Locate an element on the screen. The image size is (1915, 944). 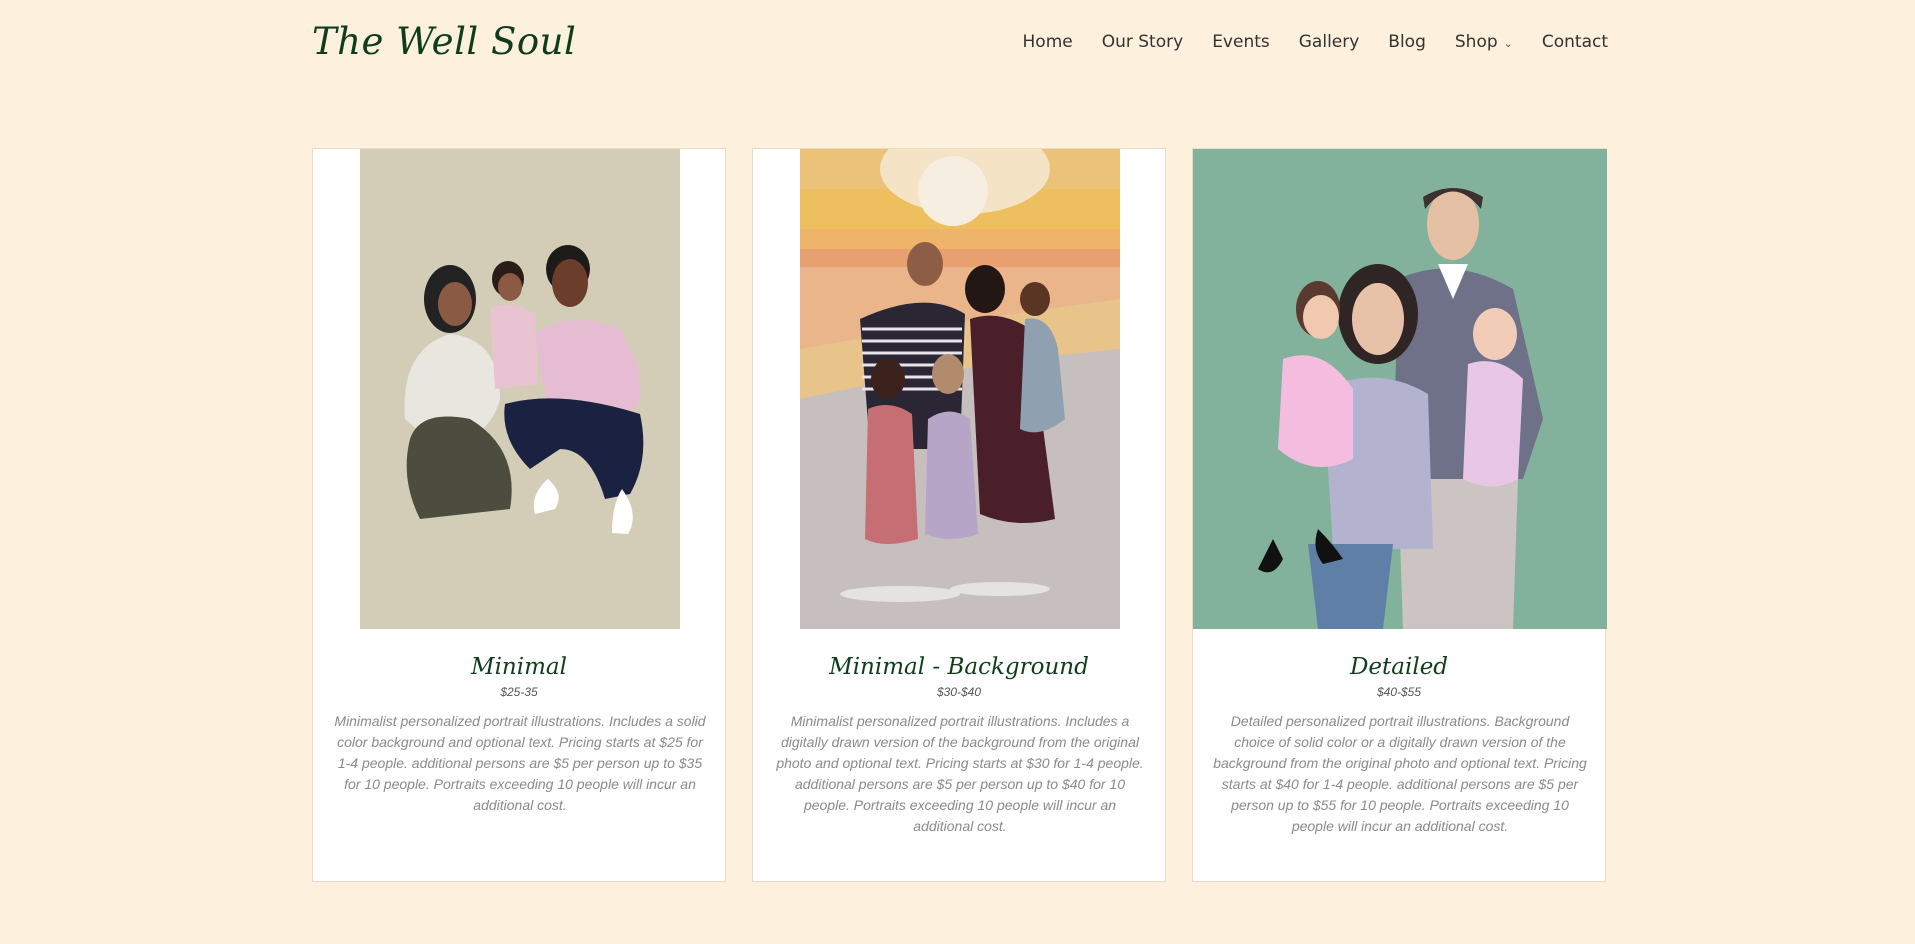
nav-shop-label: Shop is located at coordinates (1476, 42).